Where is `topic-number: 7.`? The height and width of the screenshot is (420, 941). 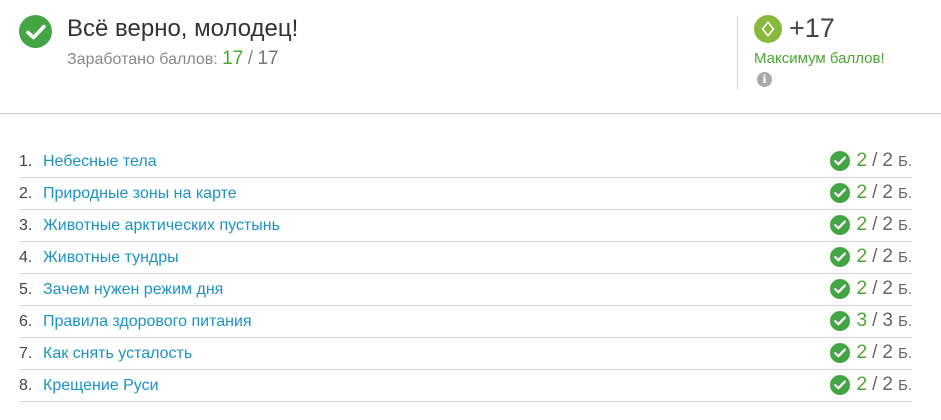
topic-number: 7. is located at coordinates (26, 353).